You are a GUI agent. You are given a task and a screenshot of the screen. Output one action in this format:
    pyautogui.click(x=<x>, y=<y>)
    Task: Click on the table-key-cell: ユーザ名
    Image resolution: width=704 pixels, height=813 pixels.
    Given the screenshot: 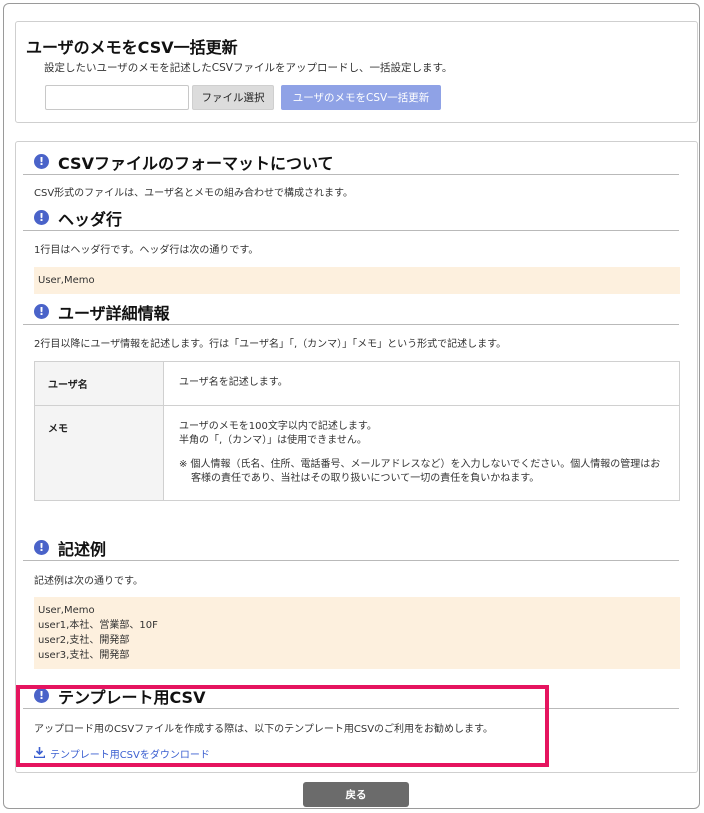 What is the action you would take?
    pyautogui.click(x=99, y=383)
    